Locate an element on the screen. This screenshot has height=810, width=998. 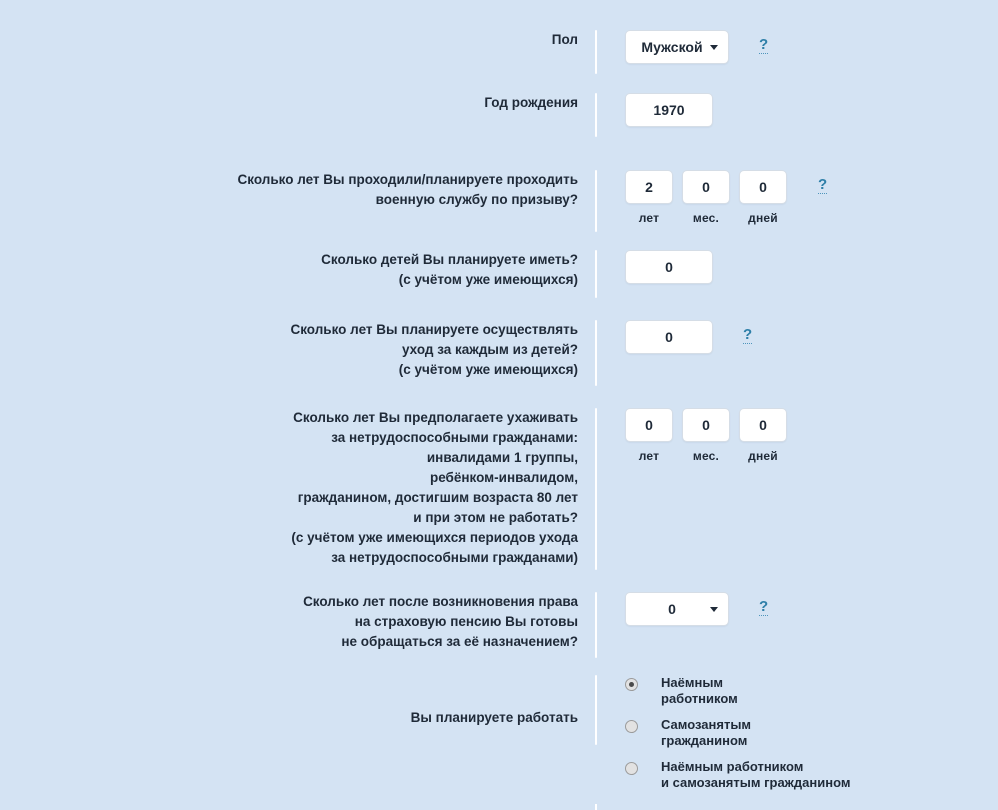
field-disabled-care: 0 лет 0 мес. 0 дней is located at coordinates (811, 435).